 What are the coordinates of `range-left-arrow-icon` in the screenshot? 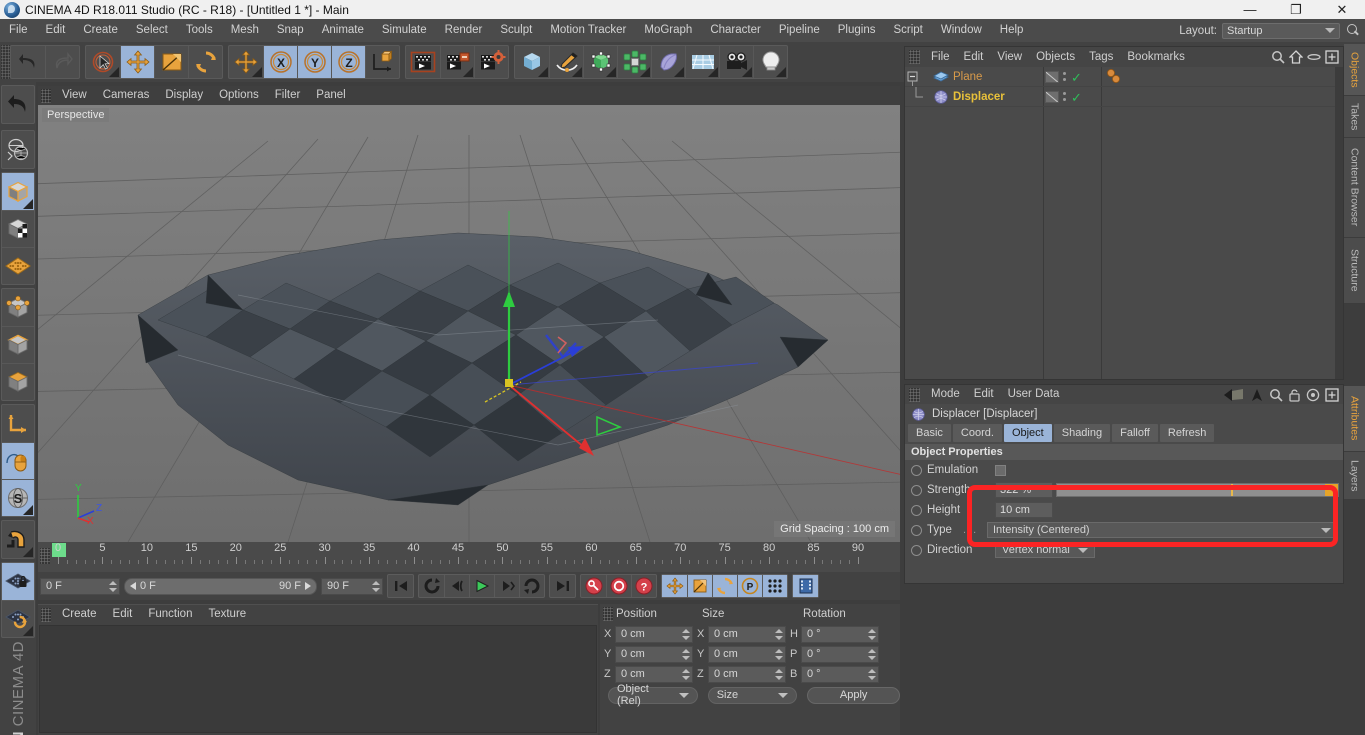 It's located at (133, 586).